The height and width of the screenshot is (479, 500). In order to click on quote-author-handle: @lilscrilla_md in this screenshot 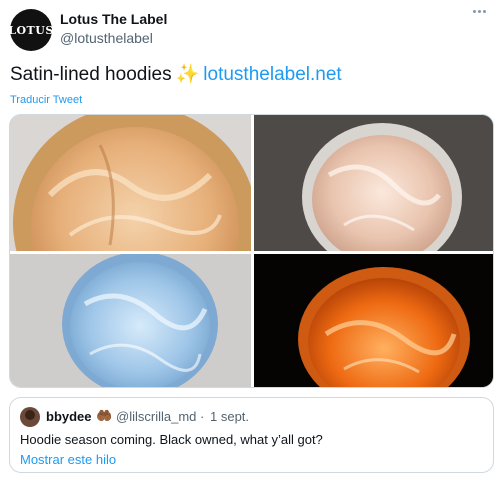, I will do `click(156, 416)`.